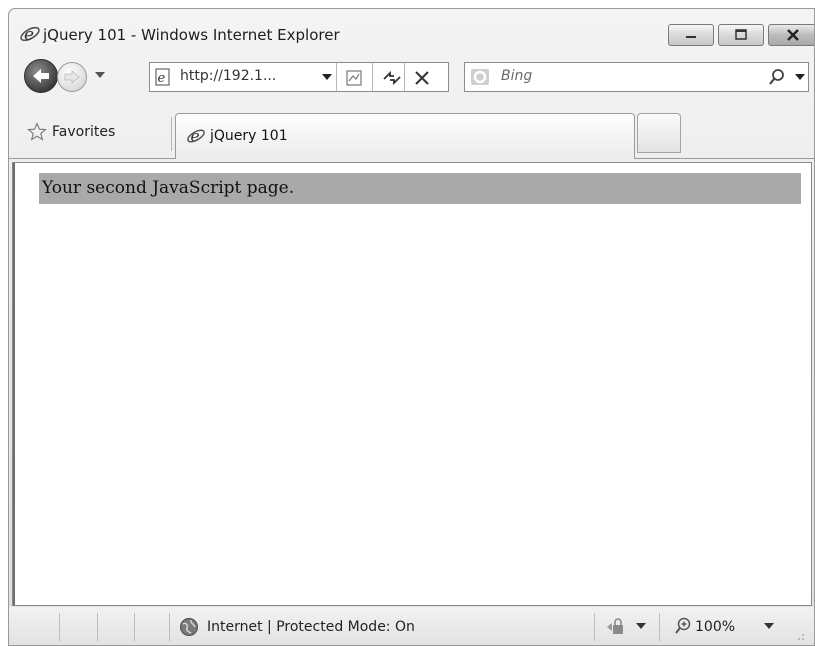  Describe the element at coordinates (615, 627) in the screenshot. I see `lock-icon` at that location.